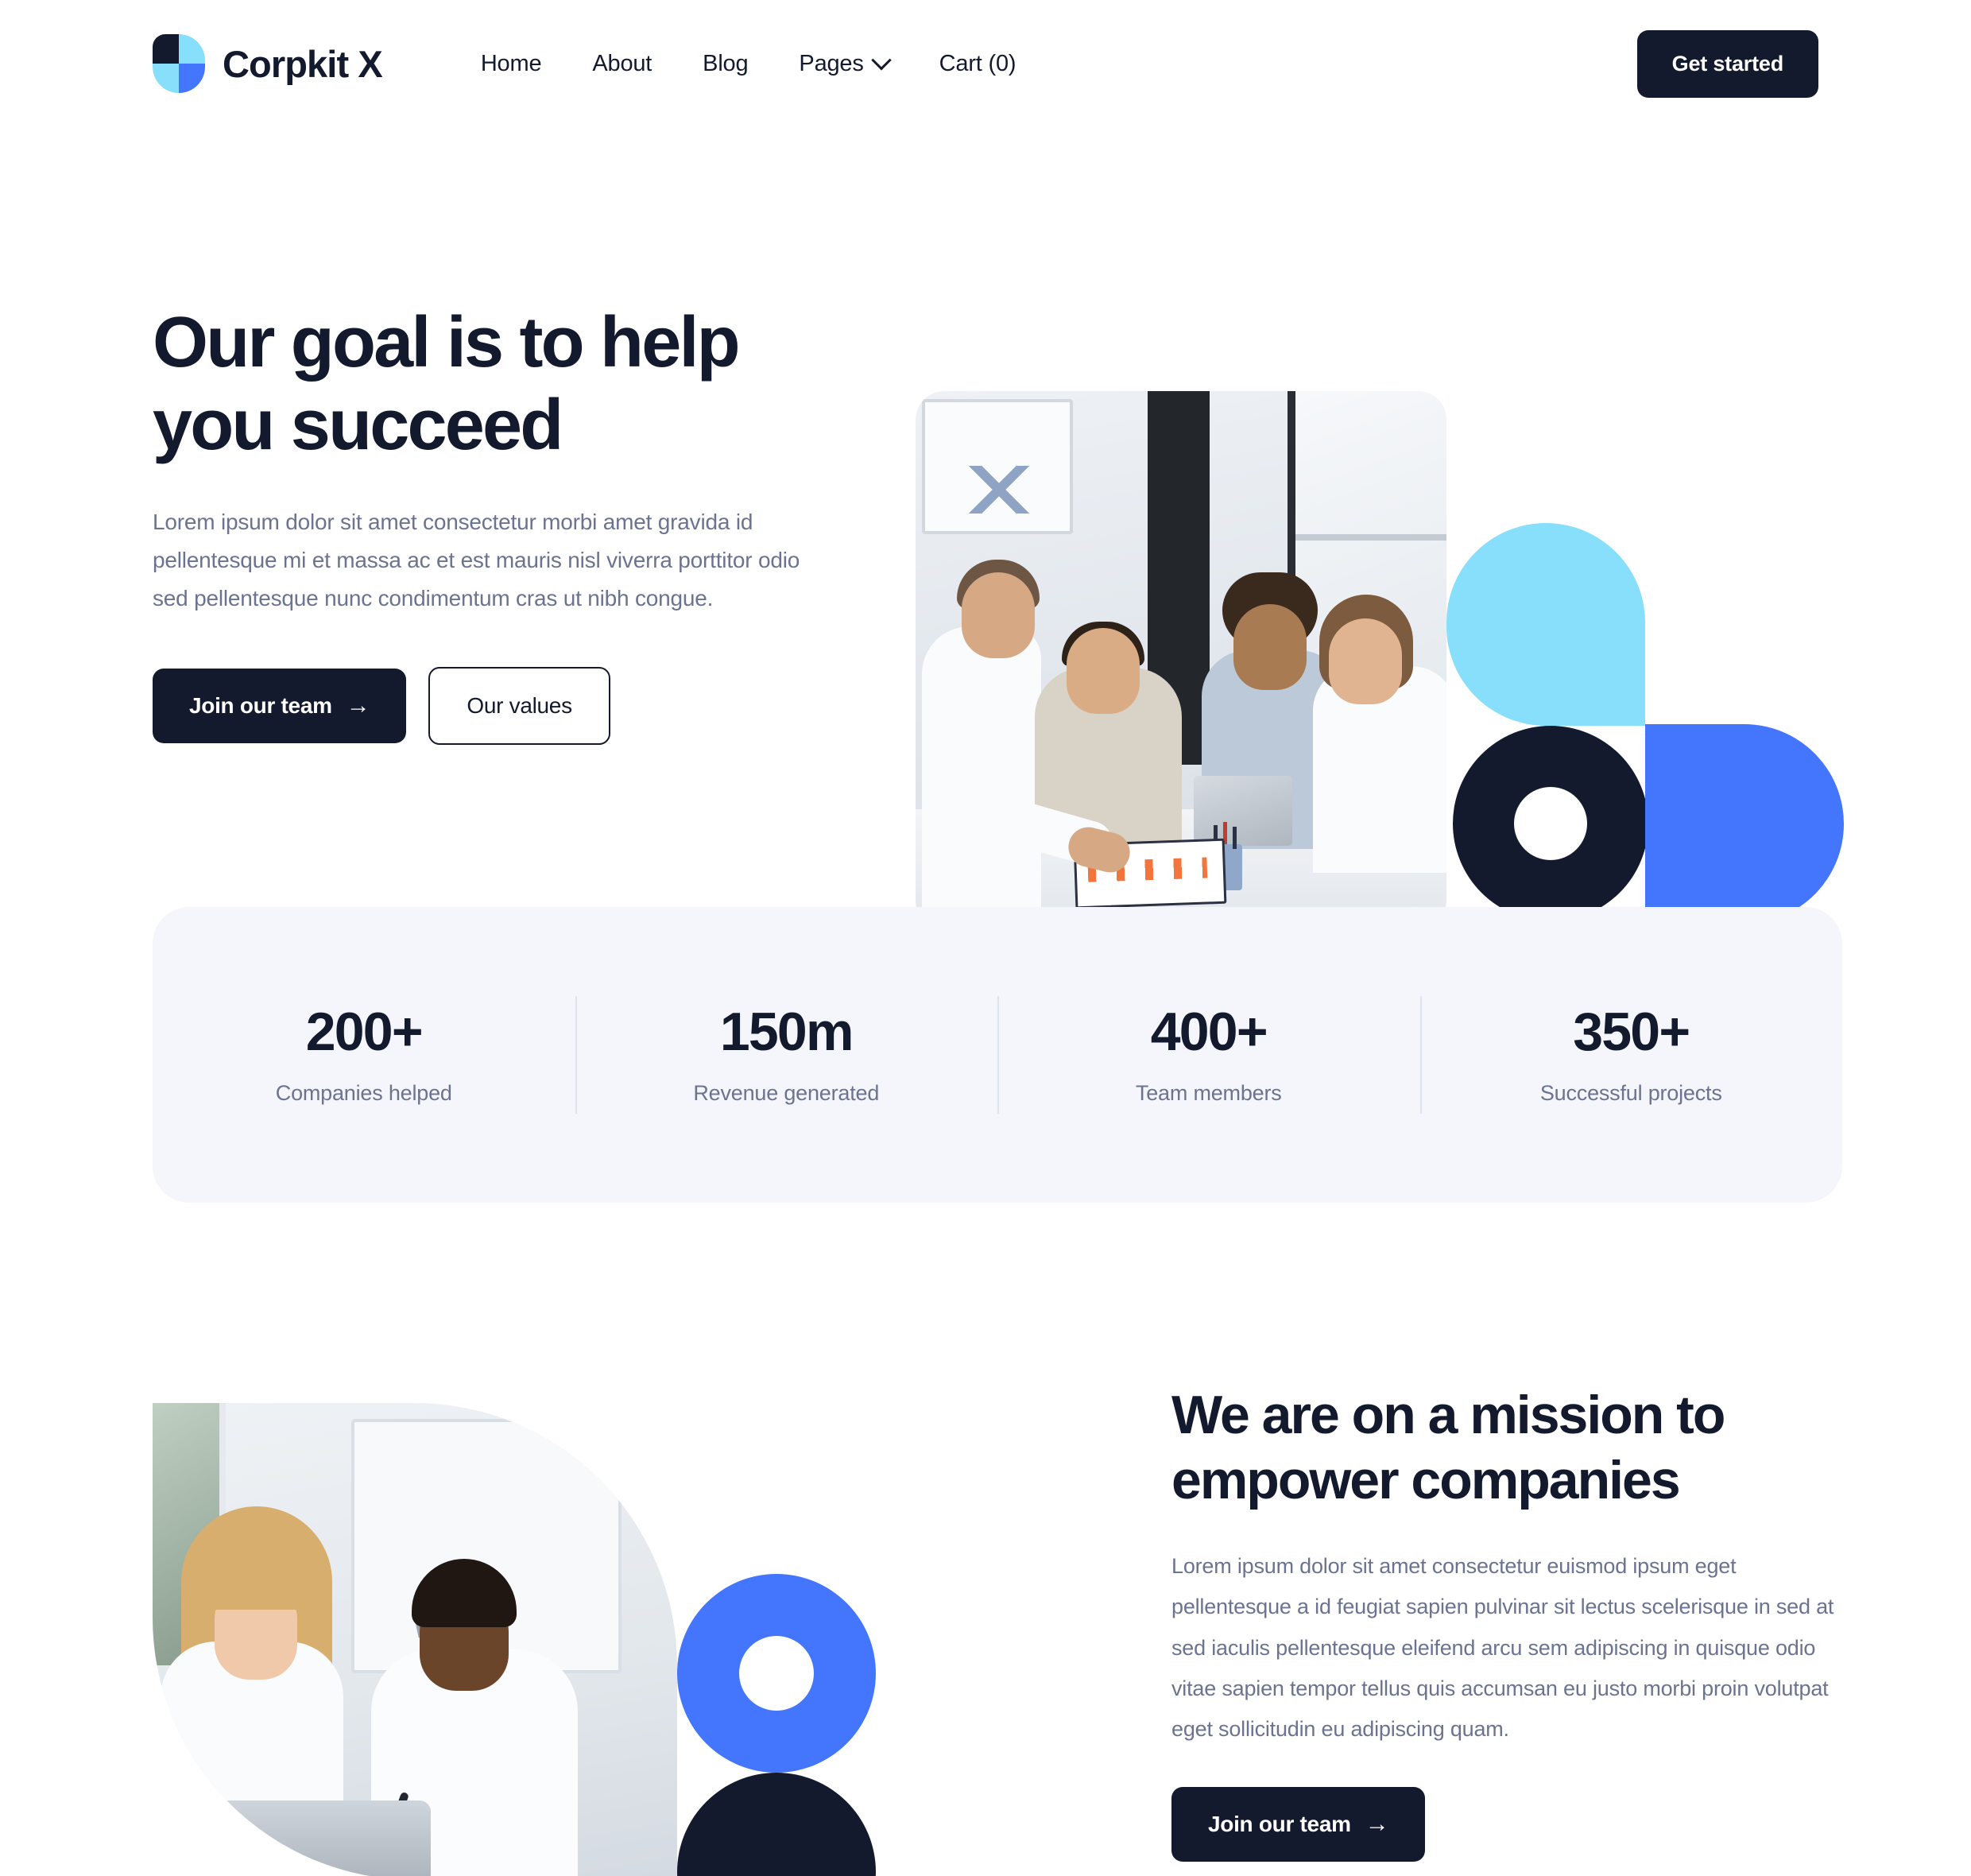  I want to click on logo-quadrant-bottom-left, so click(166, 78).